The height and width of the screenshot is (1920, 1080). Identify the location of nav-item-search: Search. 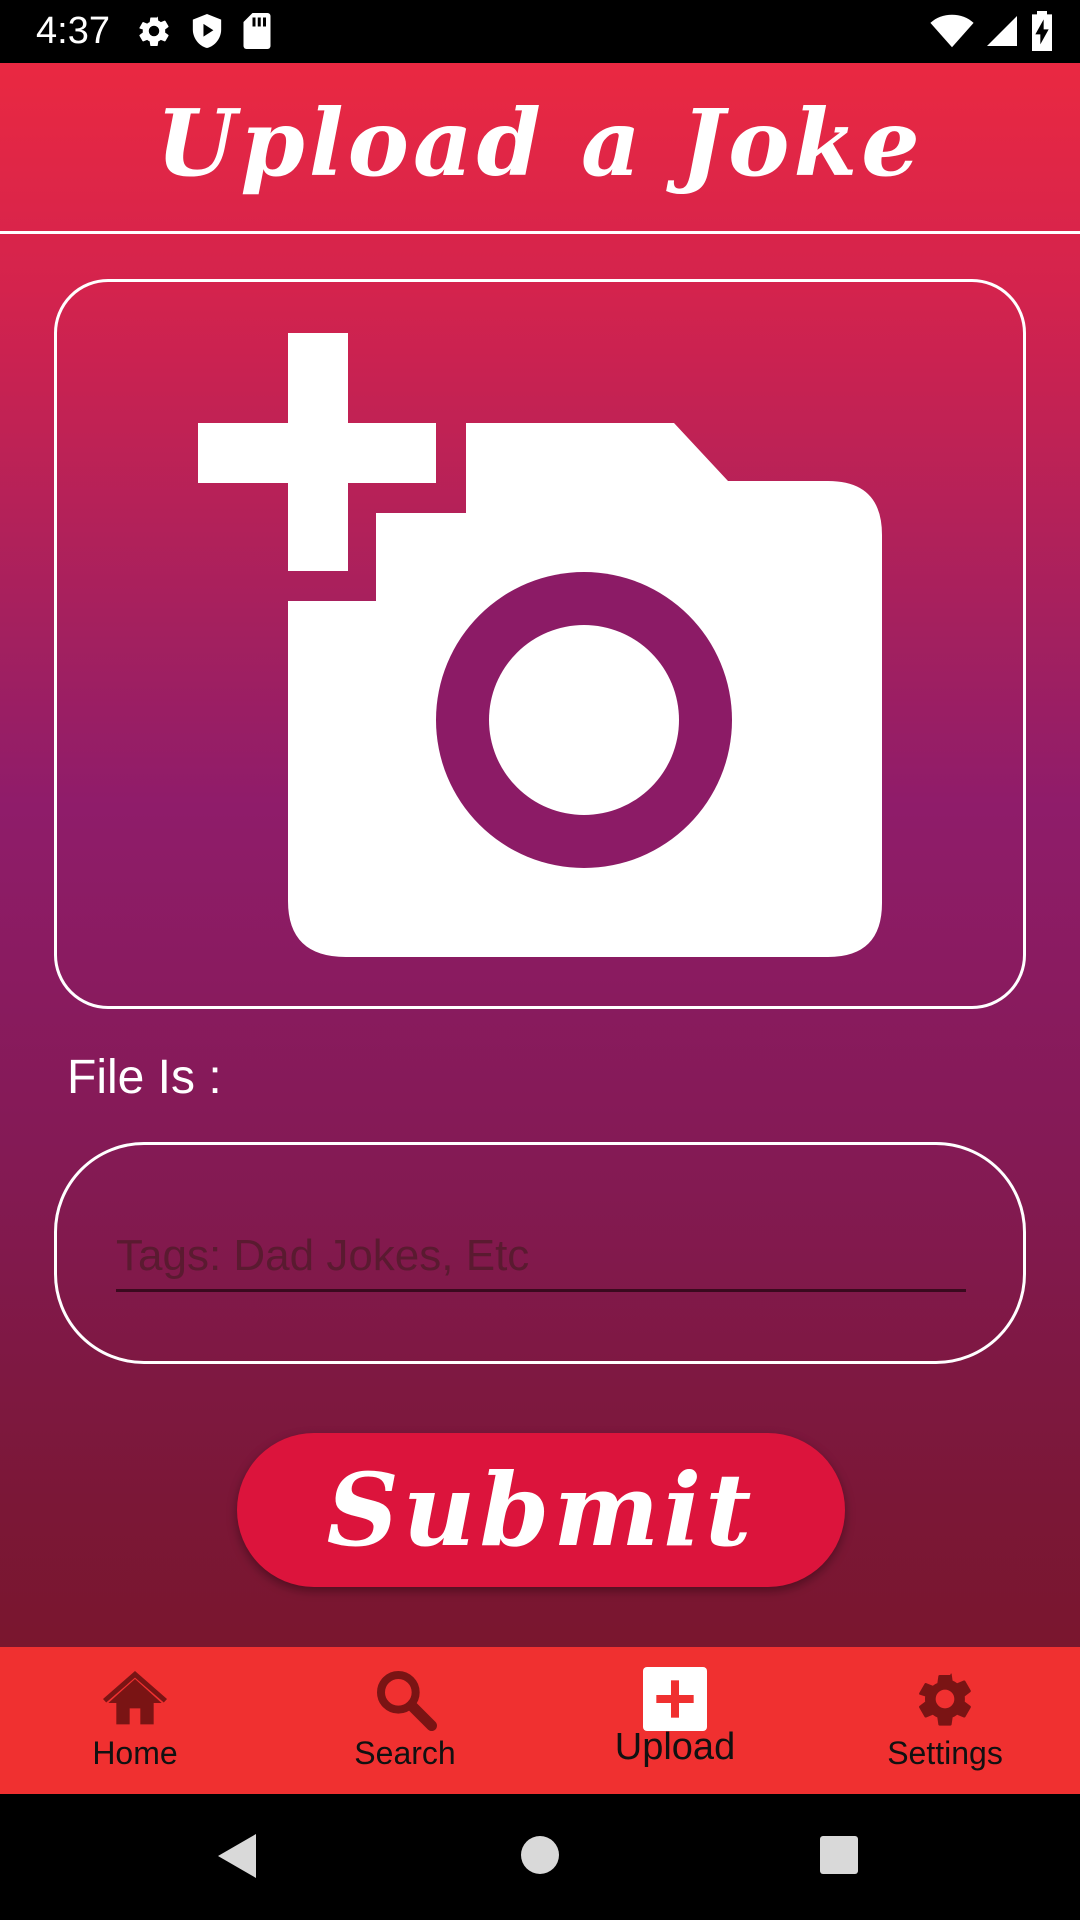
(405, 1720).